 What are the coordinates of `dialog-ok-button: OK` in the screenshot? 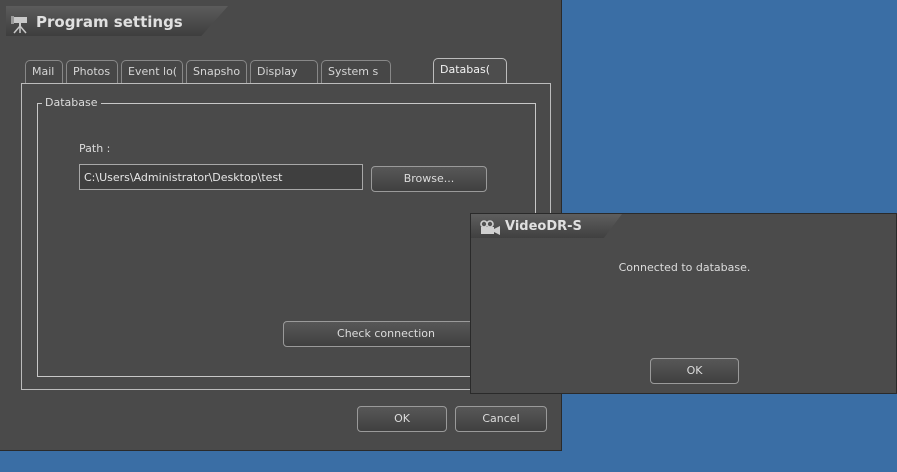 It's located at (694, 371).